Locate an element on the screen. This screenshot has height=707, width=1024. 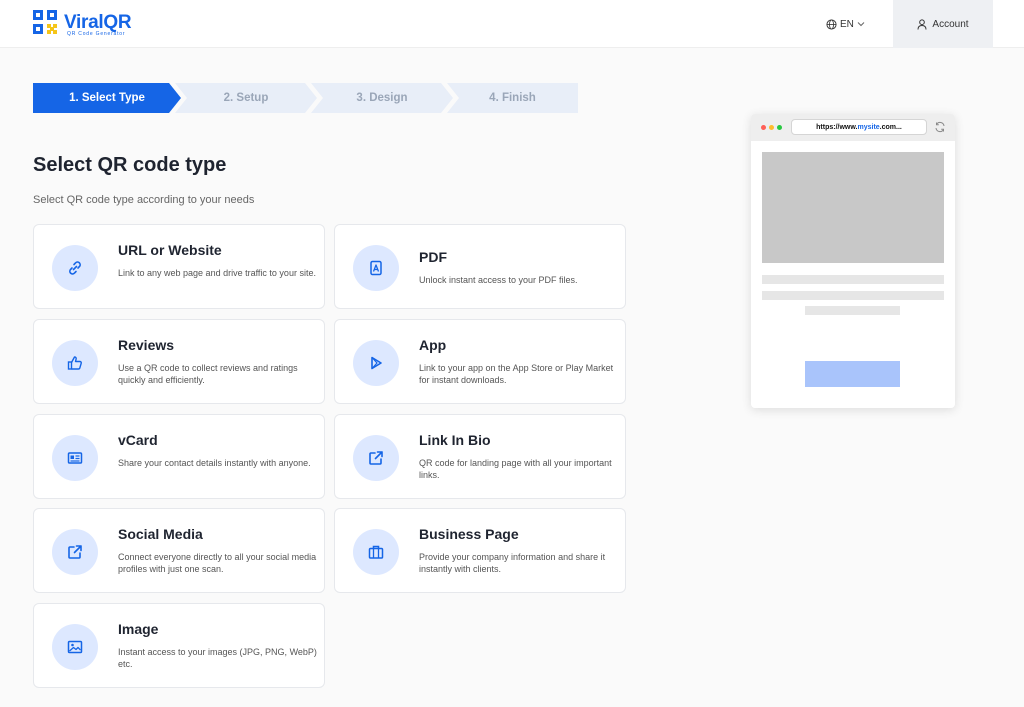
language-label: EN is located at coordinates (847, 24).